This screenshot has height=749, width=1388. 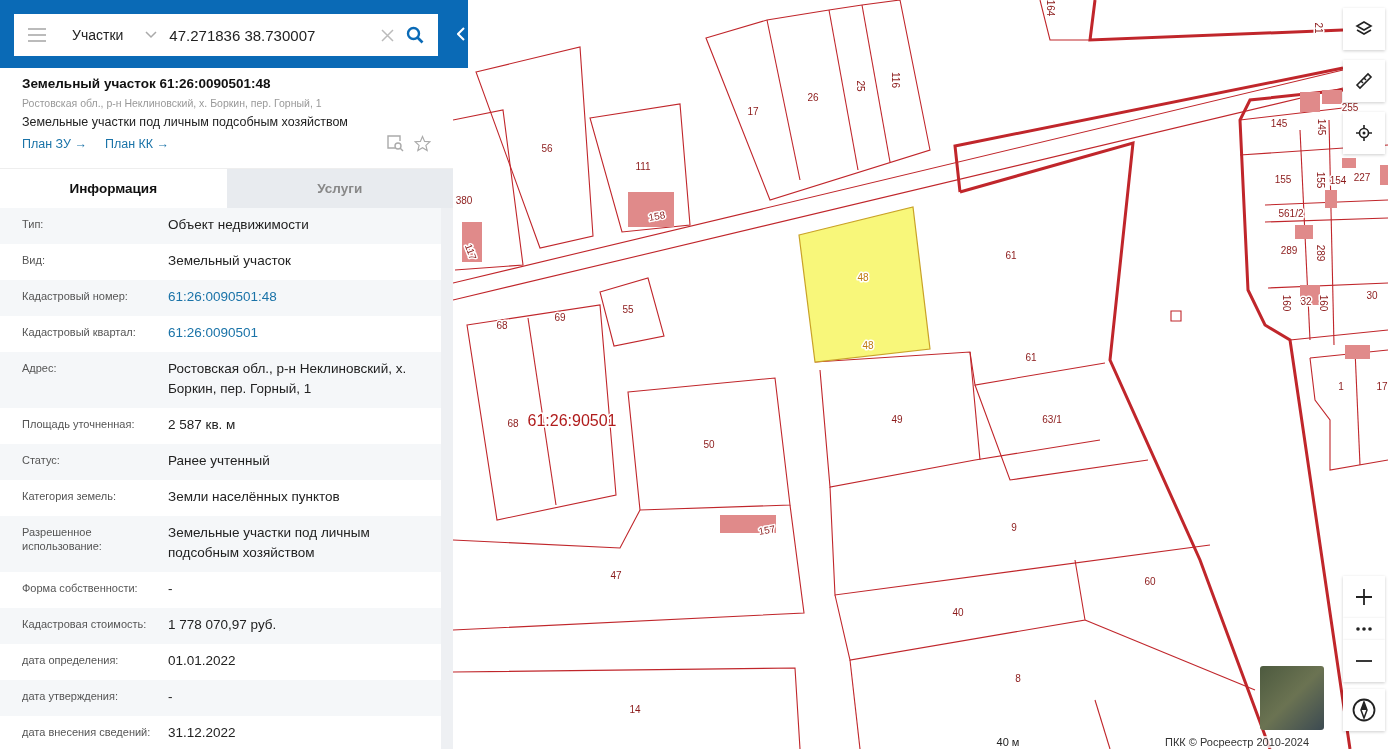 I want to click on field-label: Разрешенное использование:, so click(x=62, y=539).